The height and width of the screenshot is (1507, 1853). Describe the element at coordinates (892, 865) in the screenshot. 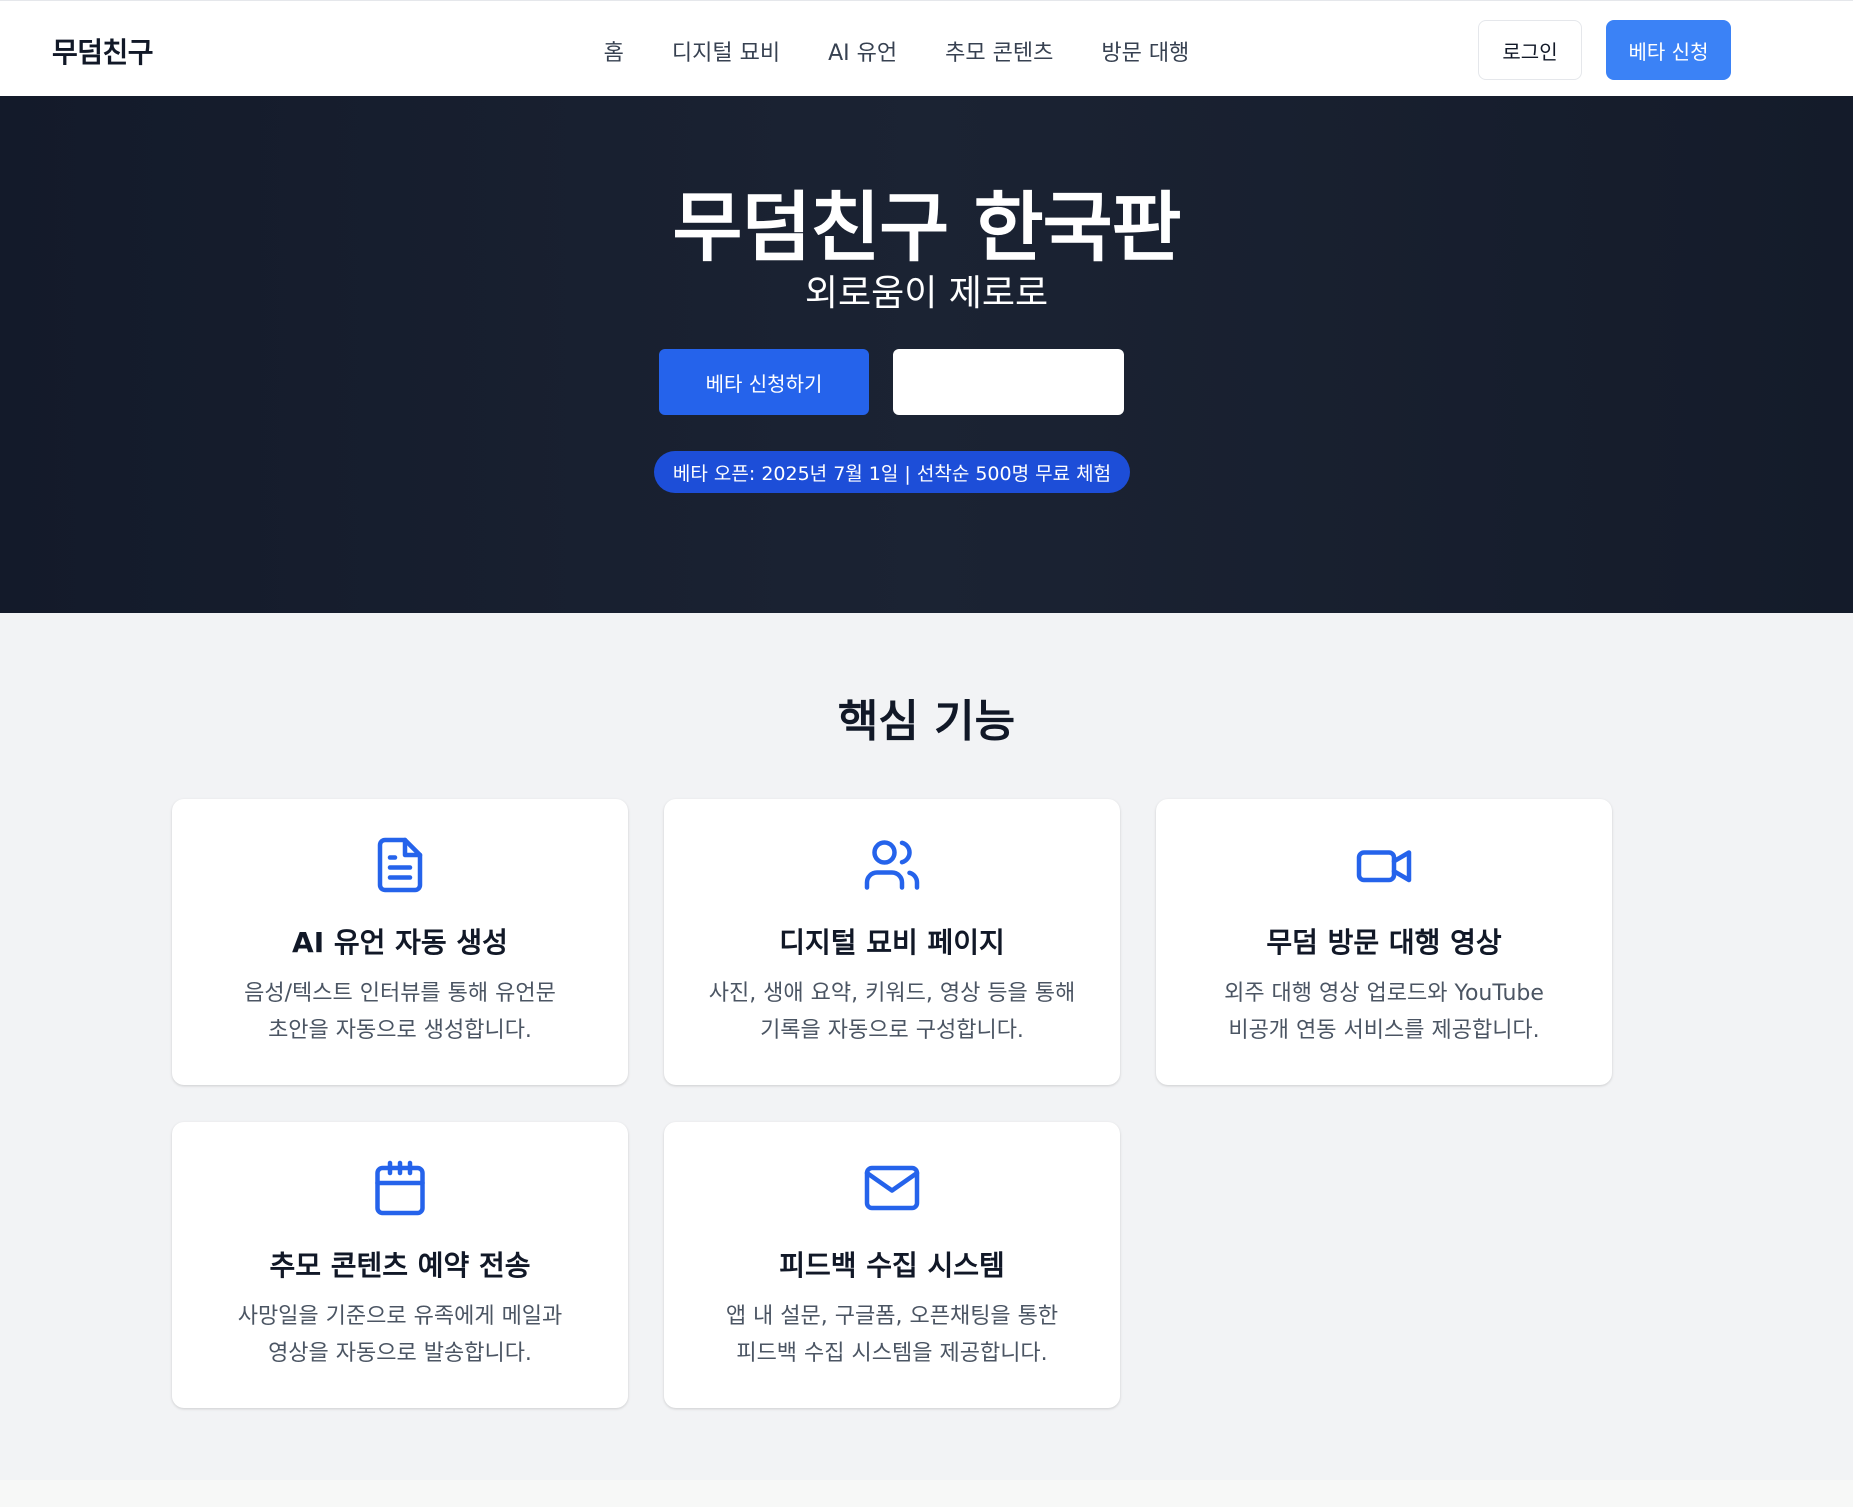

I see `users-icon` at that location.